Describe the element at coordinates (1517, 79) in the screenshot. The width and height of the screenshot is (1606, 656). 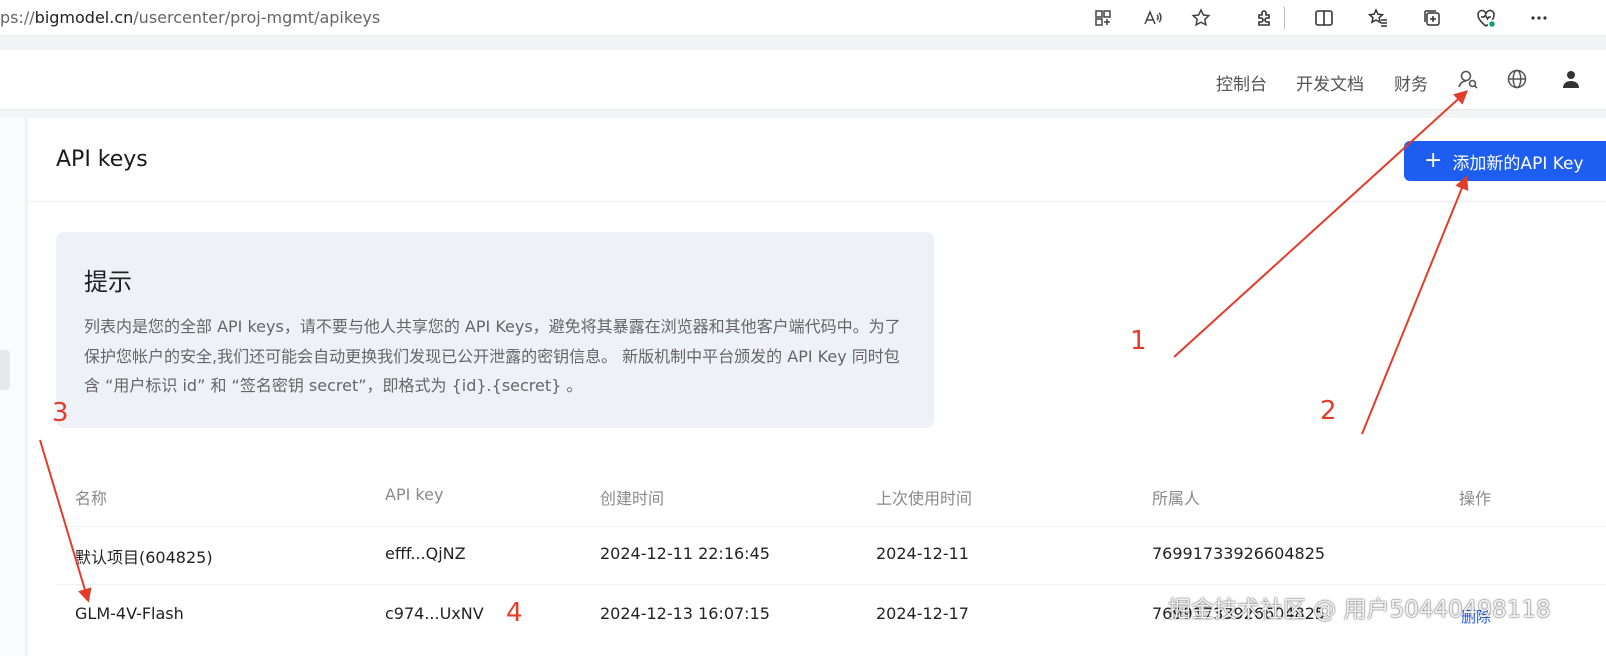
I see `globe-icon` at that location.